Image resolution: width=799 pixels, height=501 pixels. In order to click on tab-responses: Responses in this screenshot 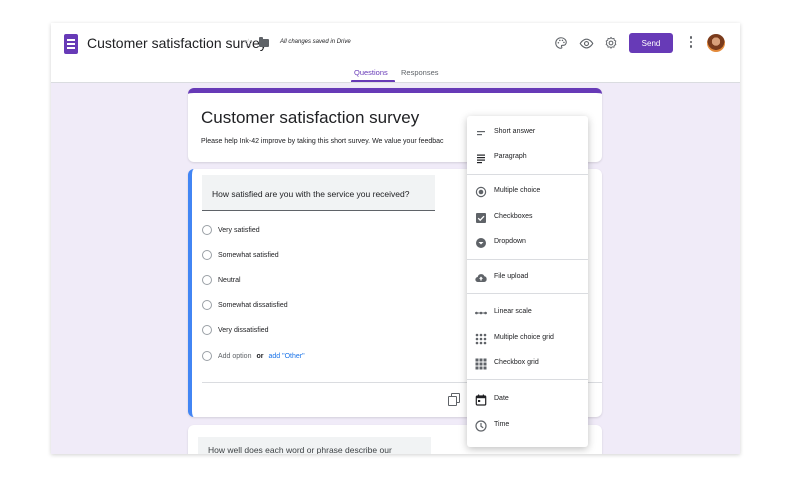, I will do `click(420, 72)`.